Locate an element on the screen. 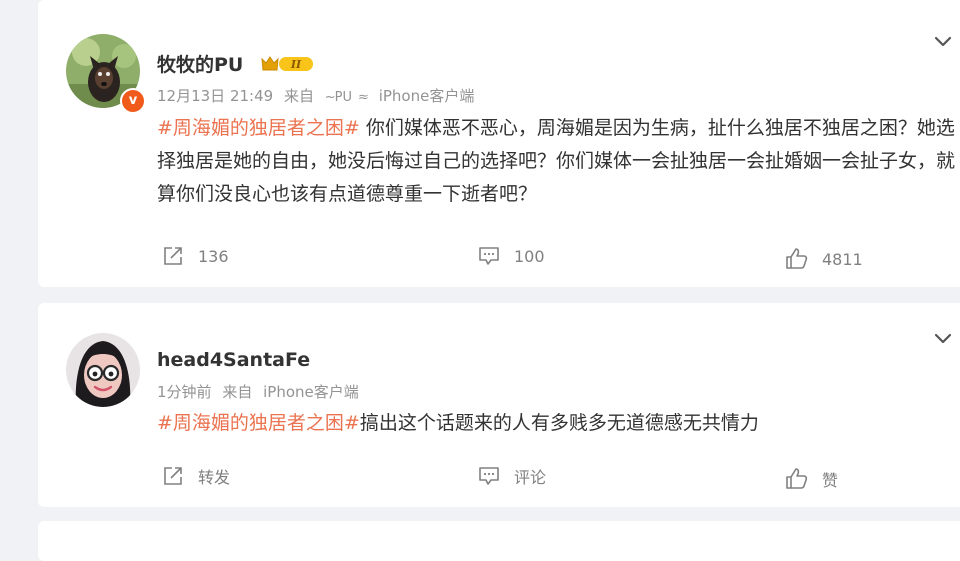 The height and width of the screenshot is (561, 960). like-label: 赞 is located at coordinates (830, 480).